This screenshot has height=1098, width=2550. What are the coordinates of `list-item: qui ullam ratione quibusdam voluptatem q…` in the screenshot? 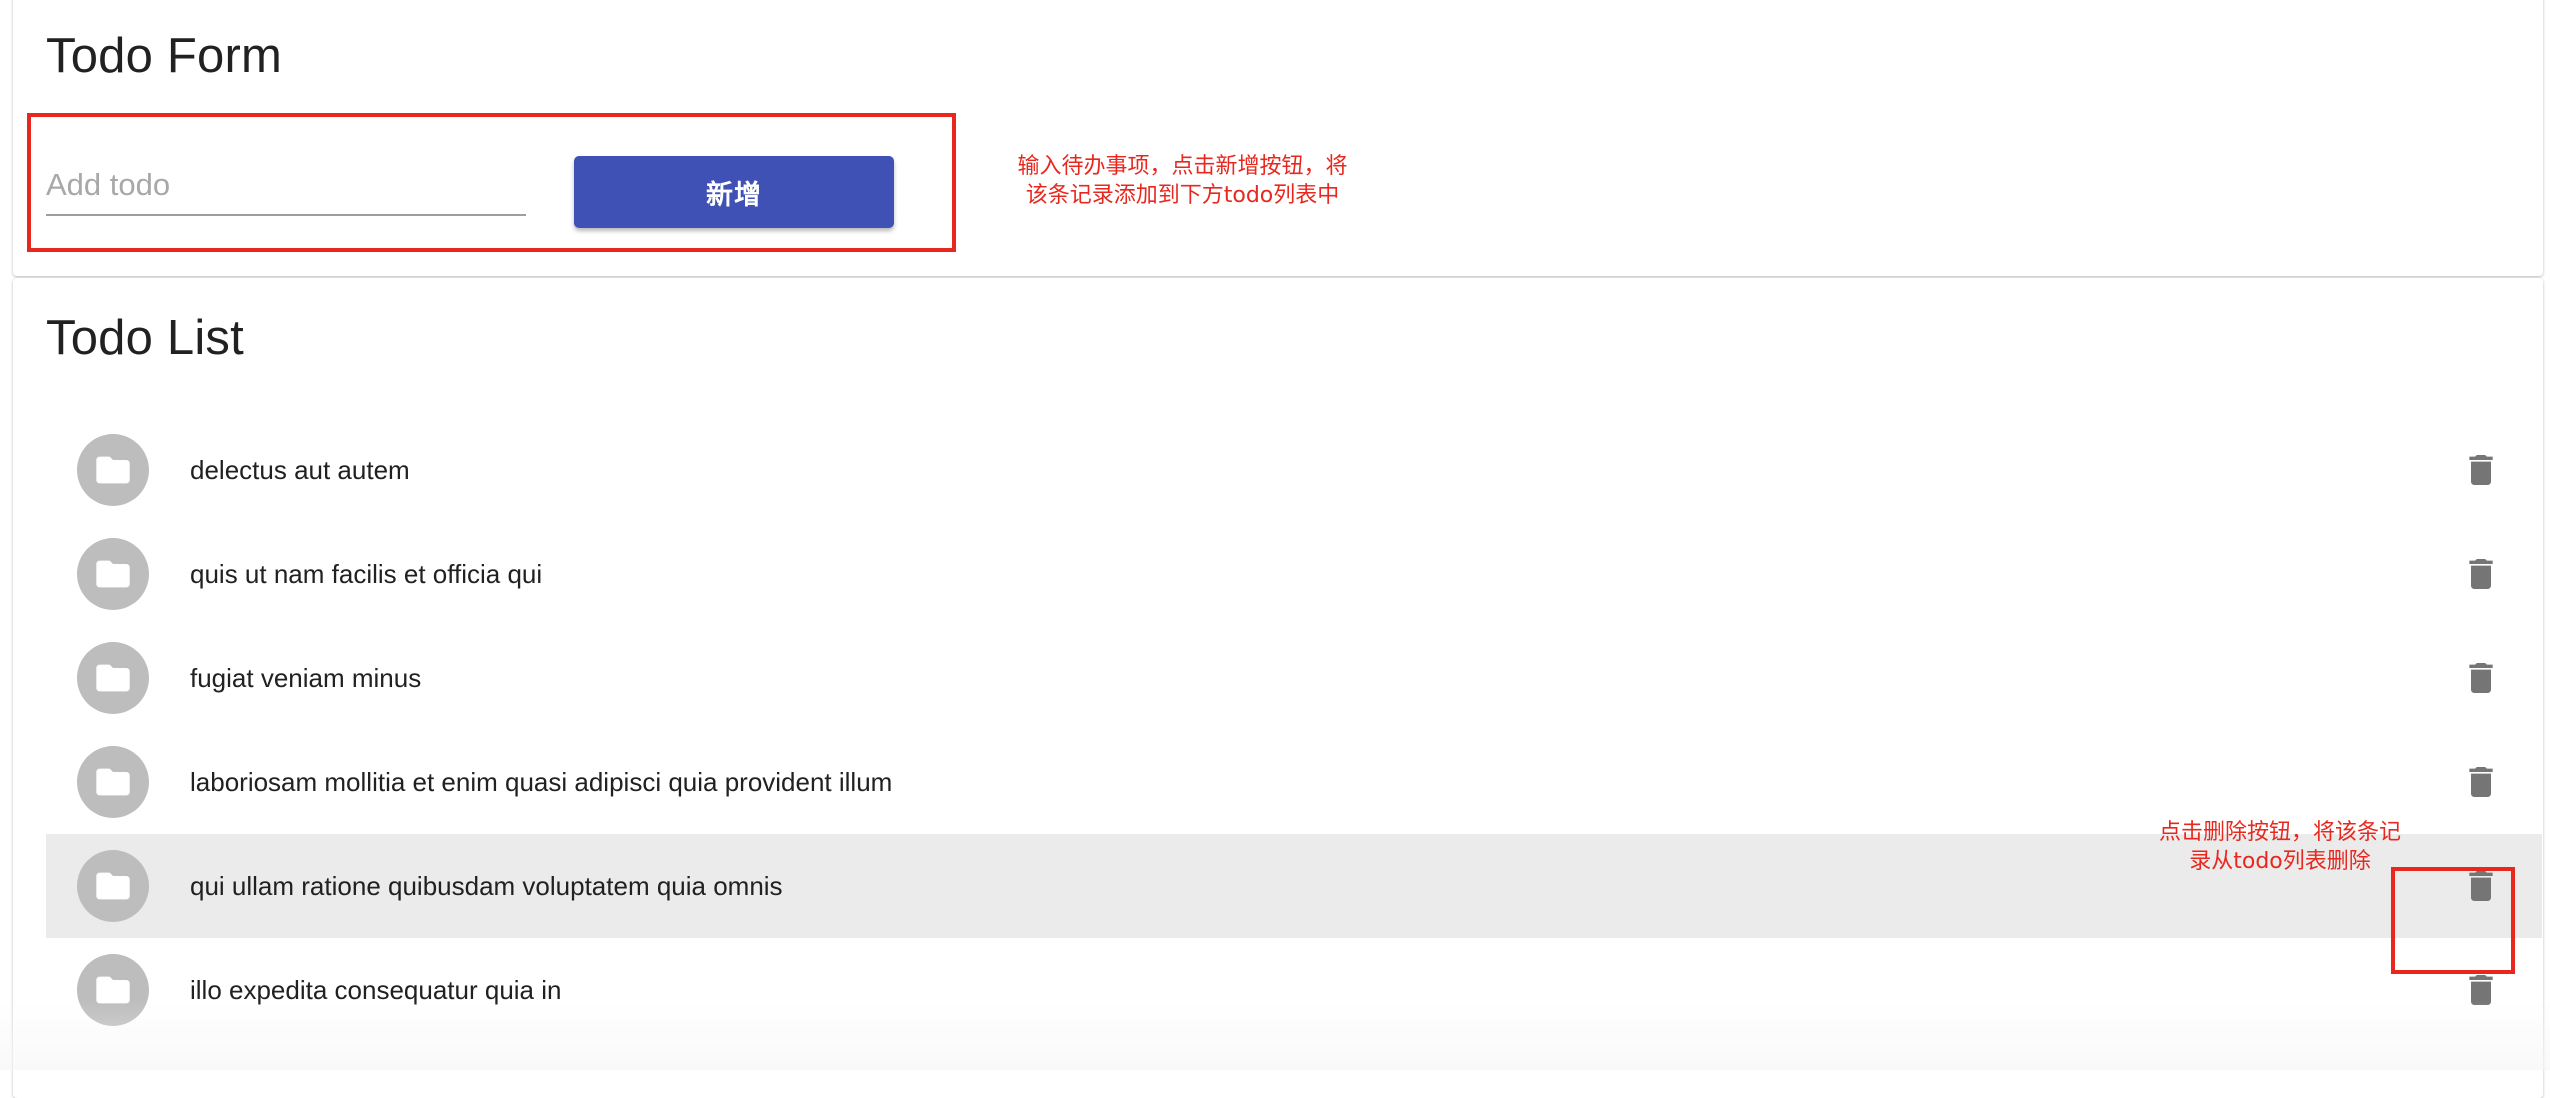 It's located at (1294, 886).